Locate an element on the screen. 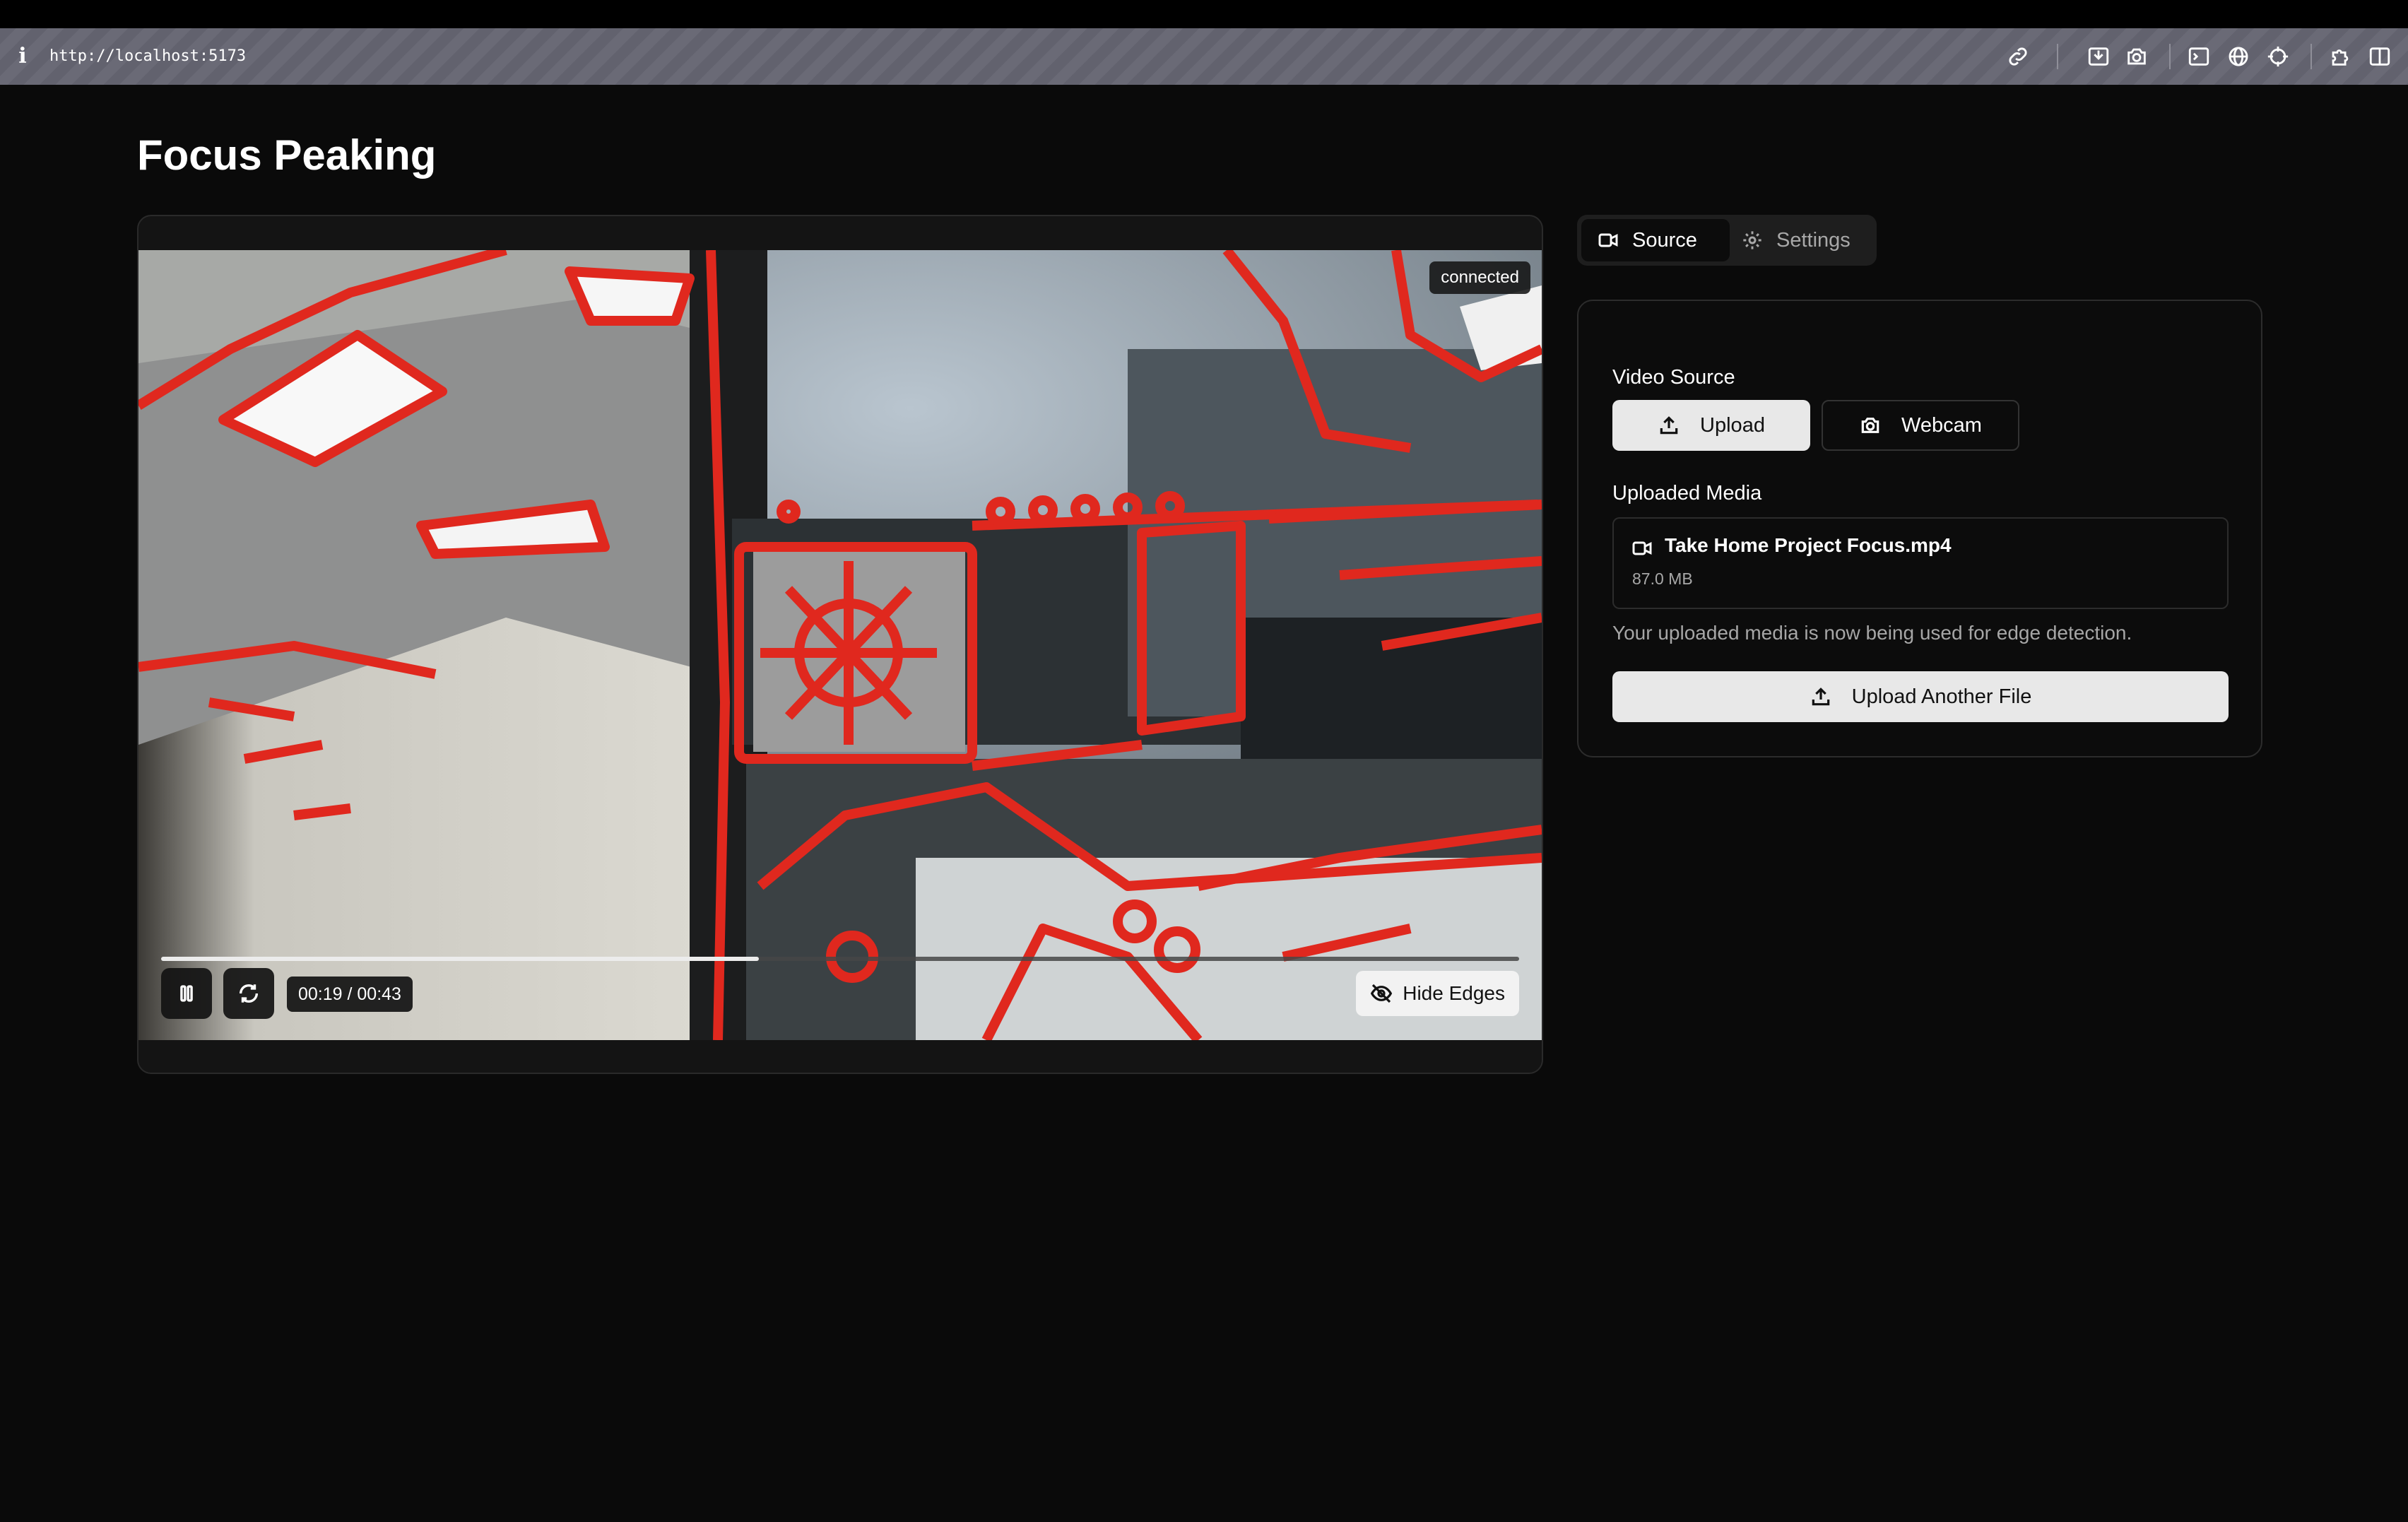  gear-icon is located at coordinates (1752, 240).